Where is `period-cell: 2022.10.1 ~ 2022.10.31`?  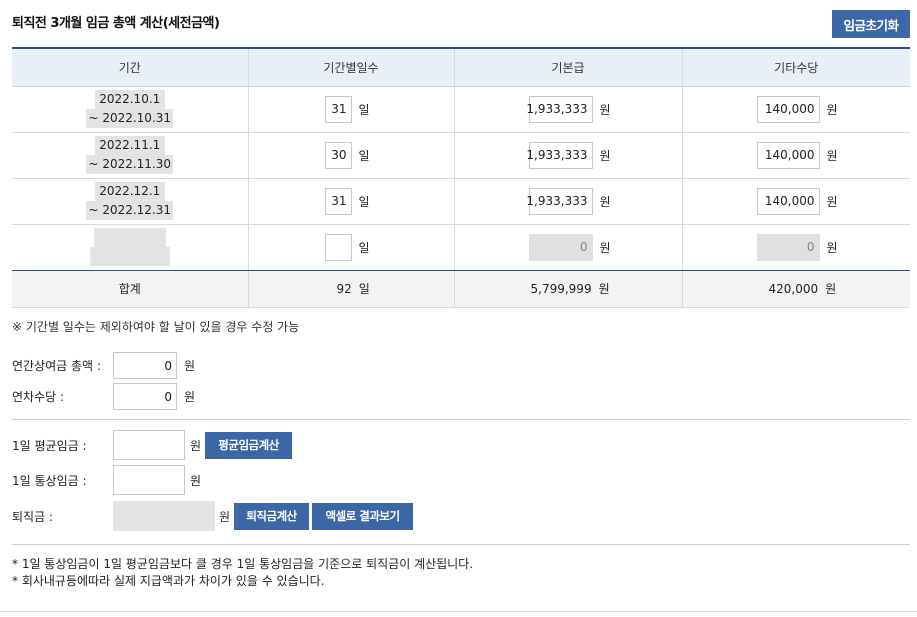
period-cell: 2022.10.1 ~ 2022.10.31 is located at coordinates (130, 109).